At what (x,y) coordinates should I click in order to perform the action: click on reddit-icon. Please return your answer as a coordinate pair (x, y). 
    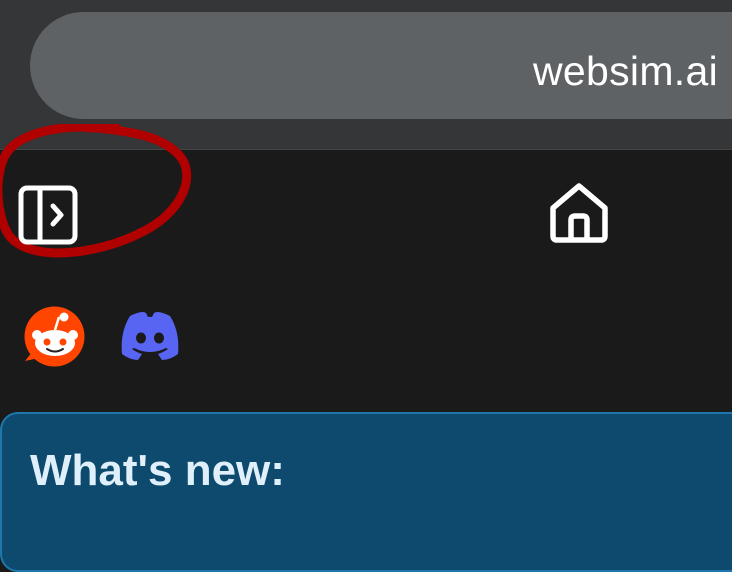
    Looking at the image, I should click on (54, 336).